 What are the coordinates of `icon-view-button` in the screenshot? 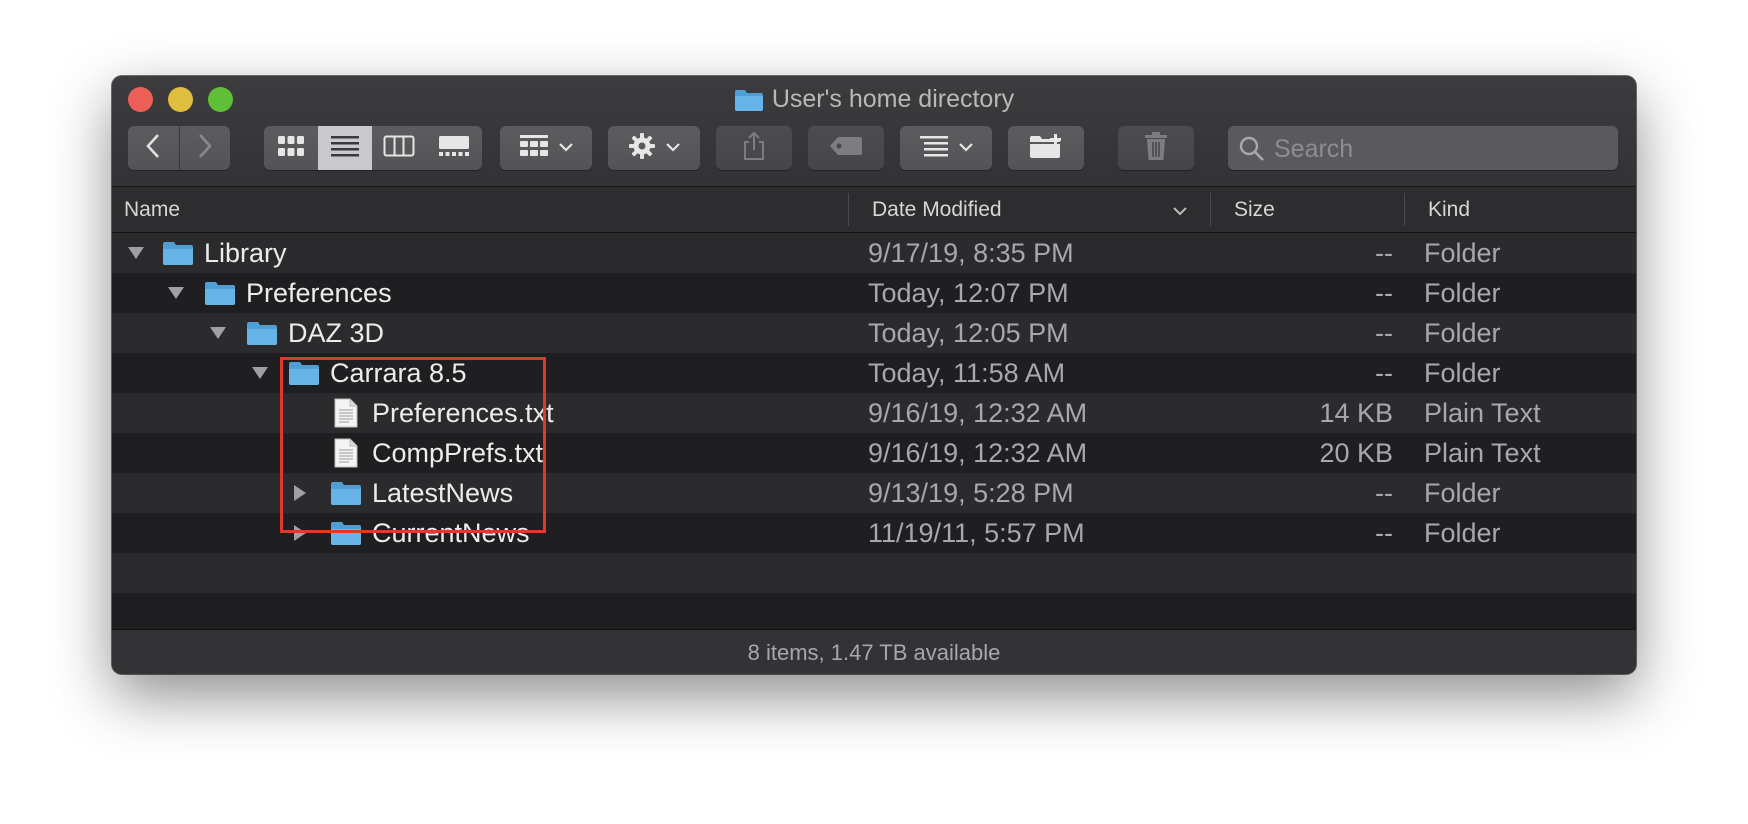 It's located at (291, 148).